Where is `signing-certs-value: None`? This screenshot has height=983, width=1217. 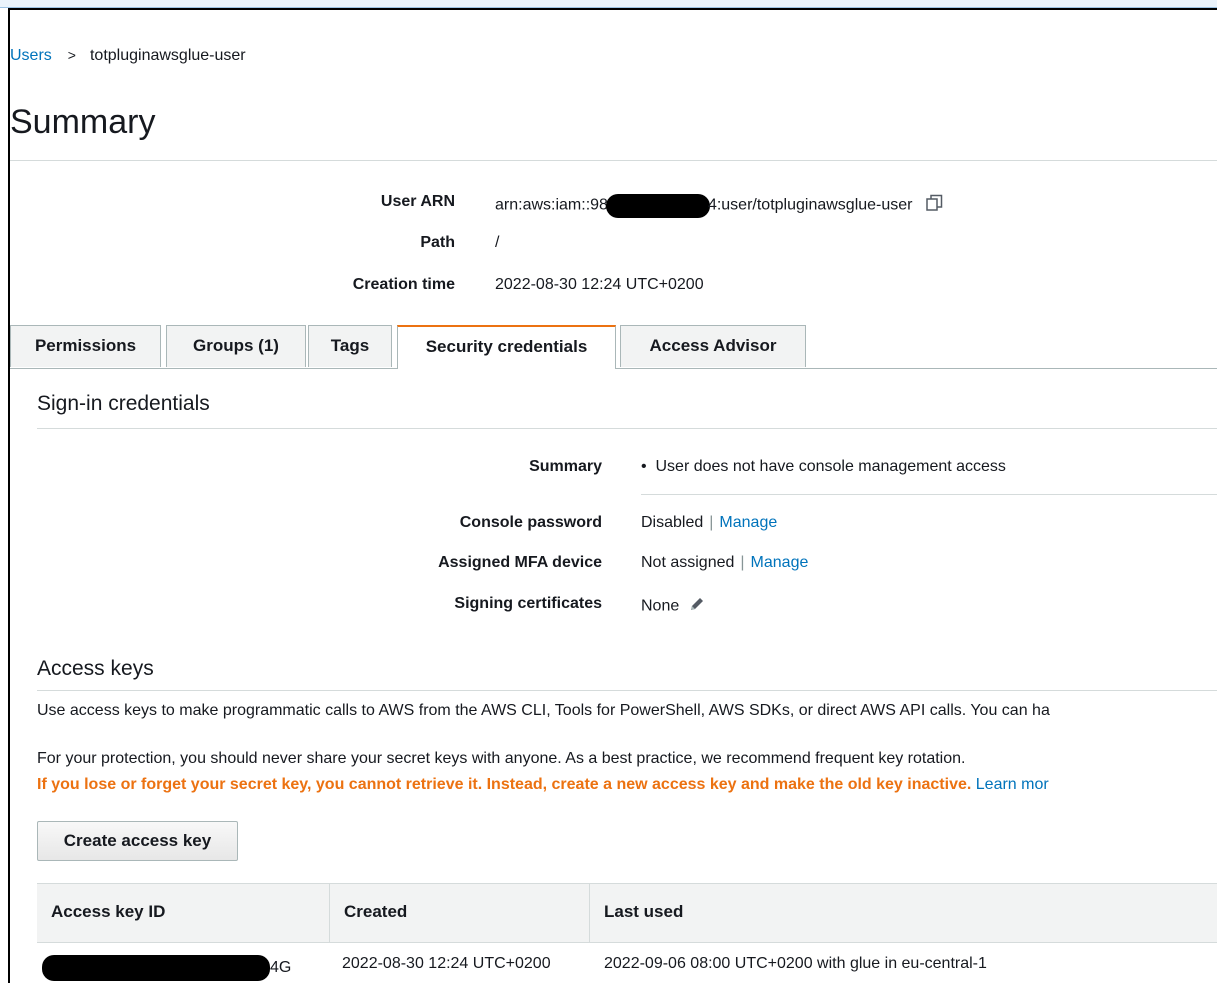
signing-certs-value: None is located at coordinates (673, 606).